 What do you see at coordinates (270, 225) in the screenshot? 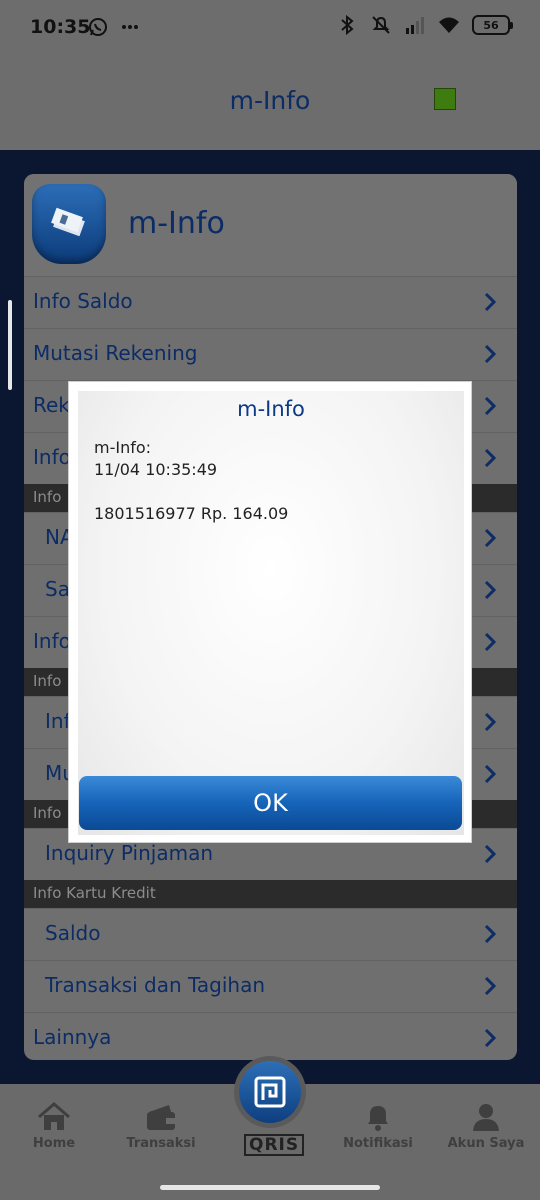
I see `card-header: m-Info` at bounding box center [270, 225].